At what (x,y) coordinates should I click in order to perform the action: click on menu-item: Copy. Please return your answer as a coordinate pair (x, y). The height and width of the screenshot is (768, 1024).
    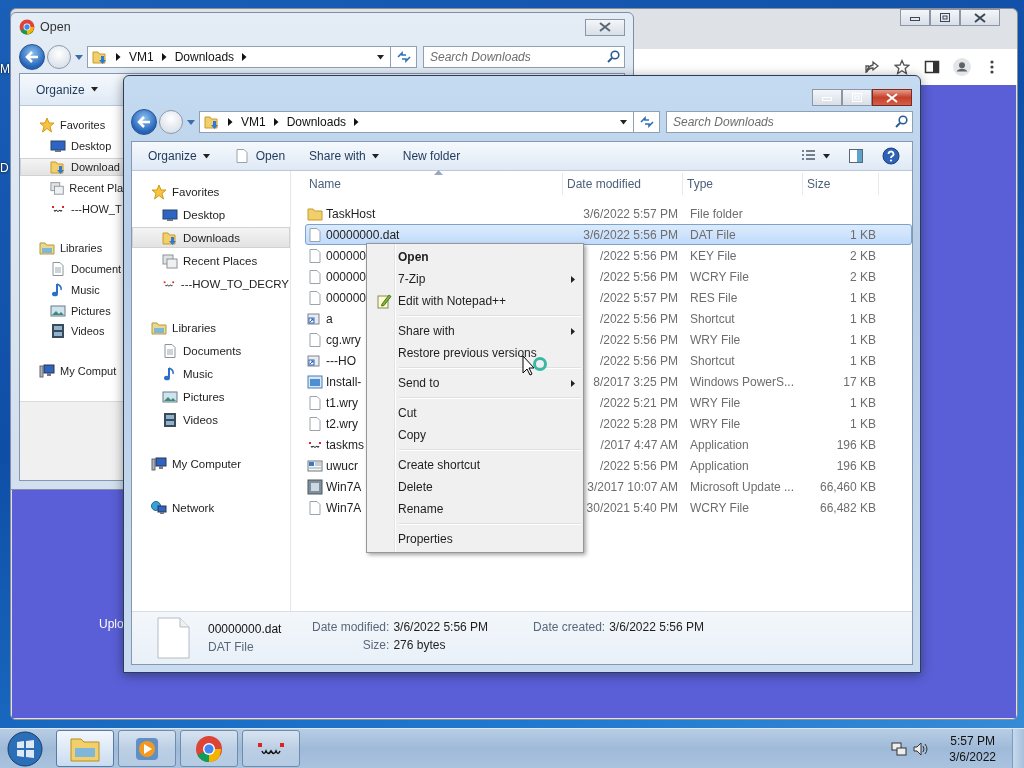
    Looking at the image, I should click on (475, 435).